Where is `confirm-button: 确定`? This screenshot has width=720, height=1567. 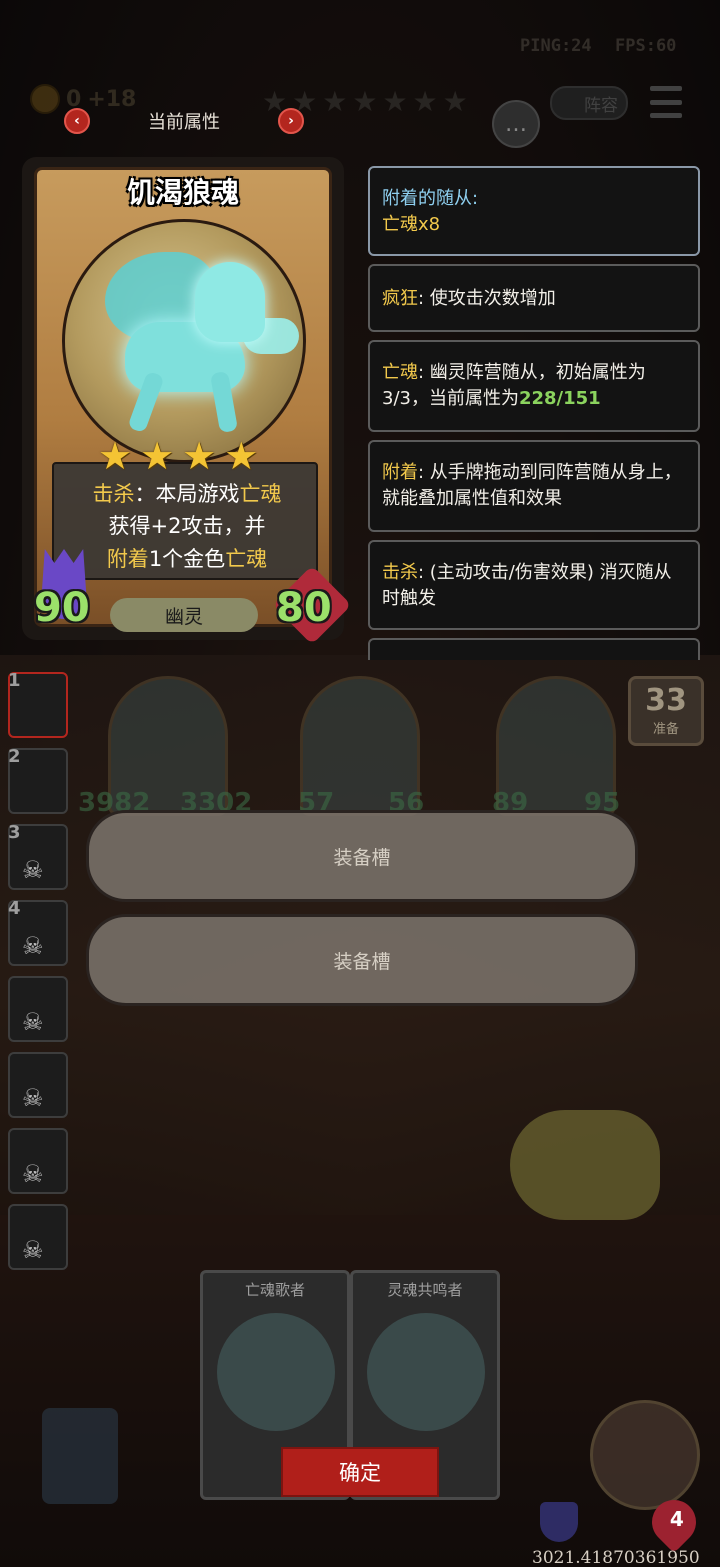 confirm-button: 确定 is located at coordinates (360, 1472).